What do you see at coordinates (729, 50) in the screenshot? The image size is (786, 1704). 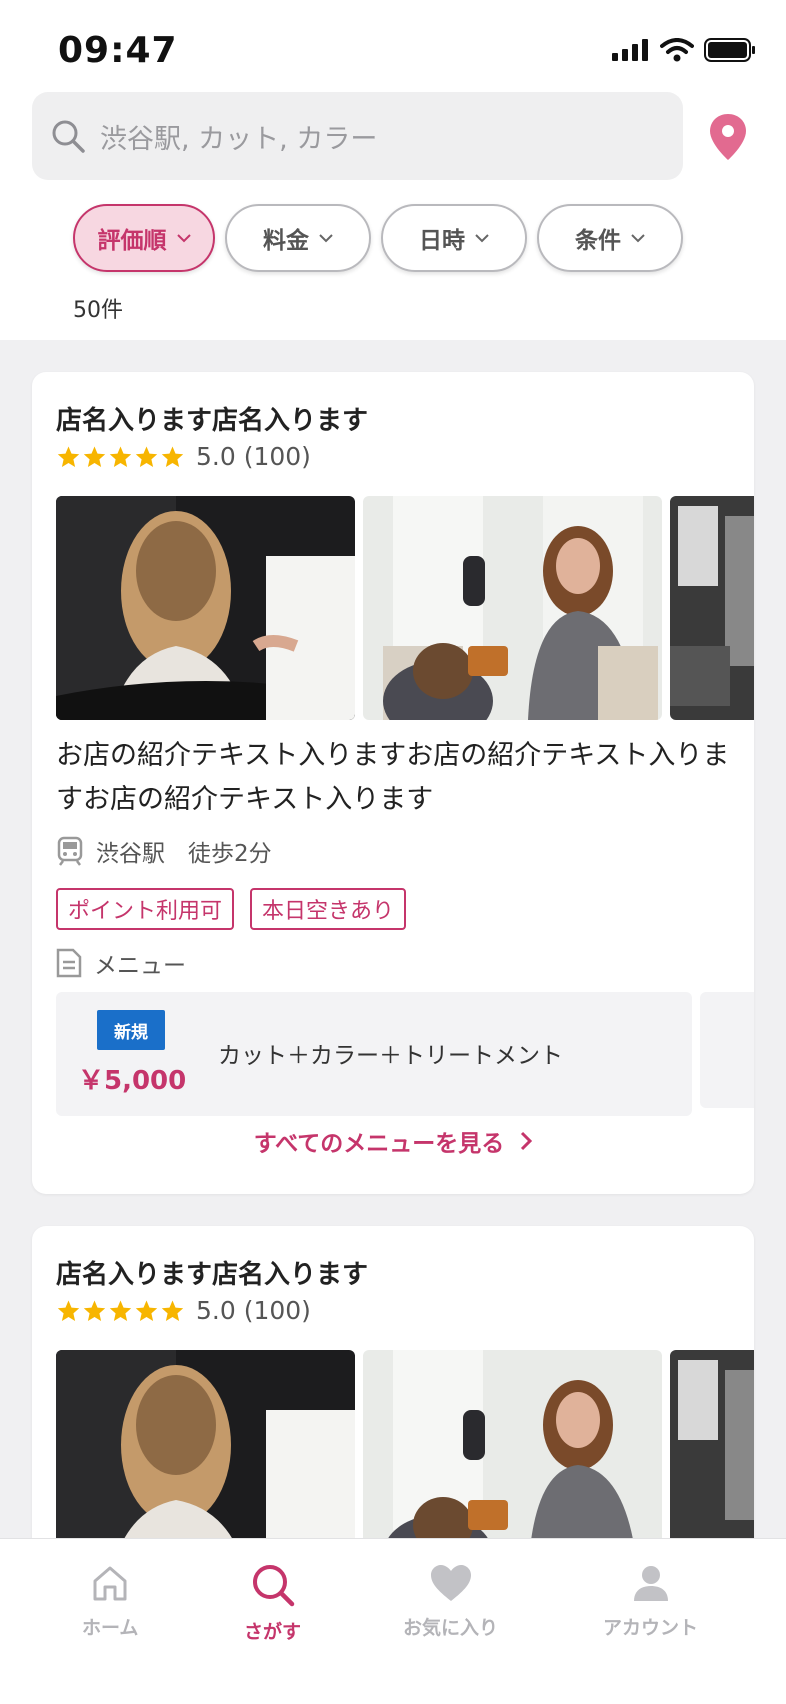 I see `battery-icon` at bounding box center [729, 50].